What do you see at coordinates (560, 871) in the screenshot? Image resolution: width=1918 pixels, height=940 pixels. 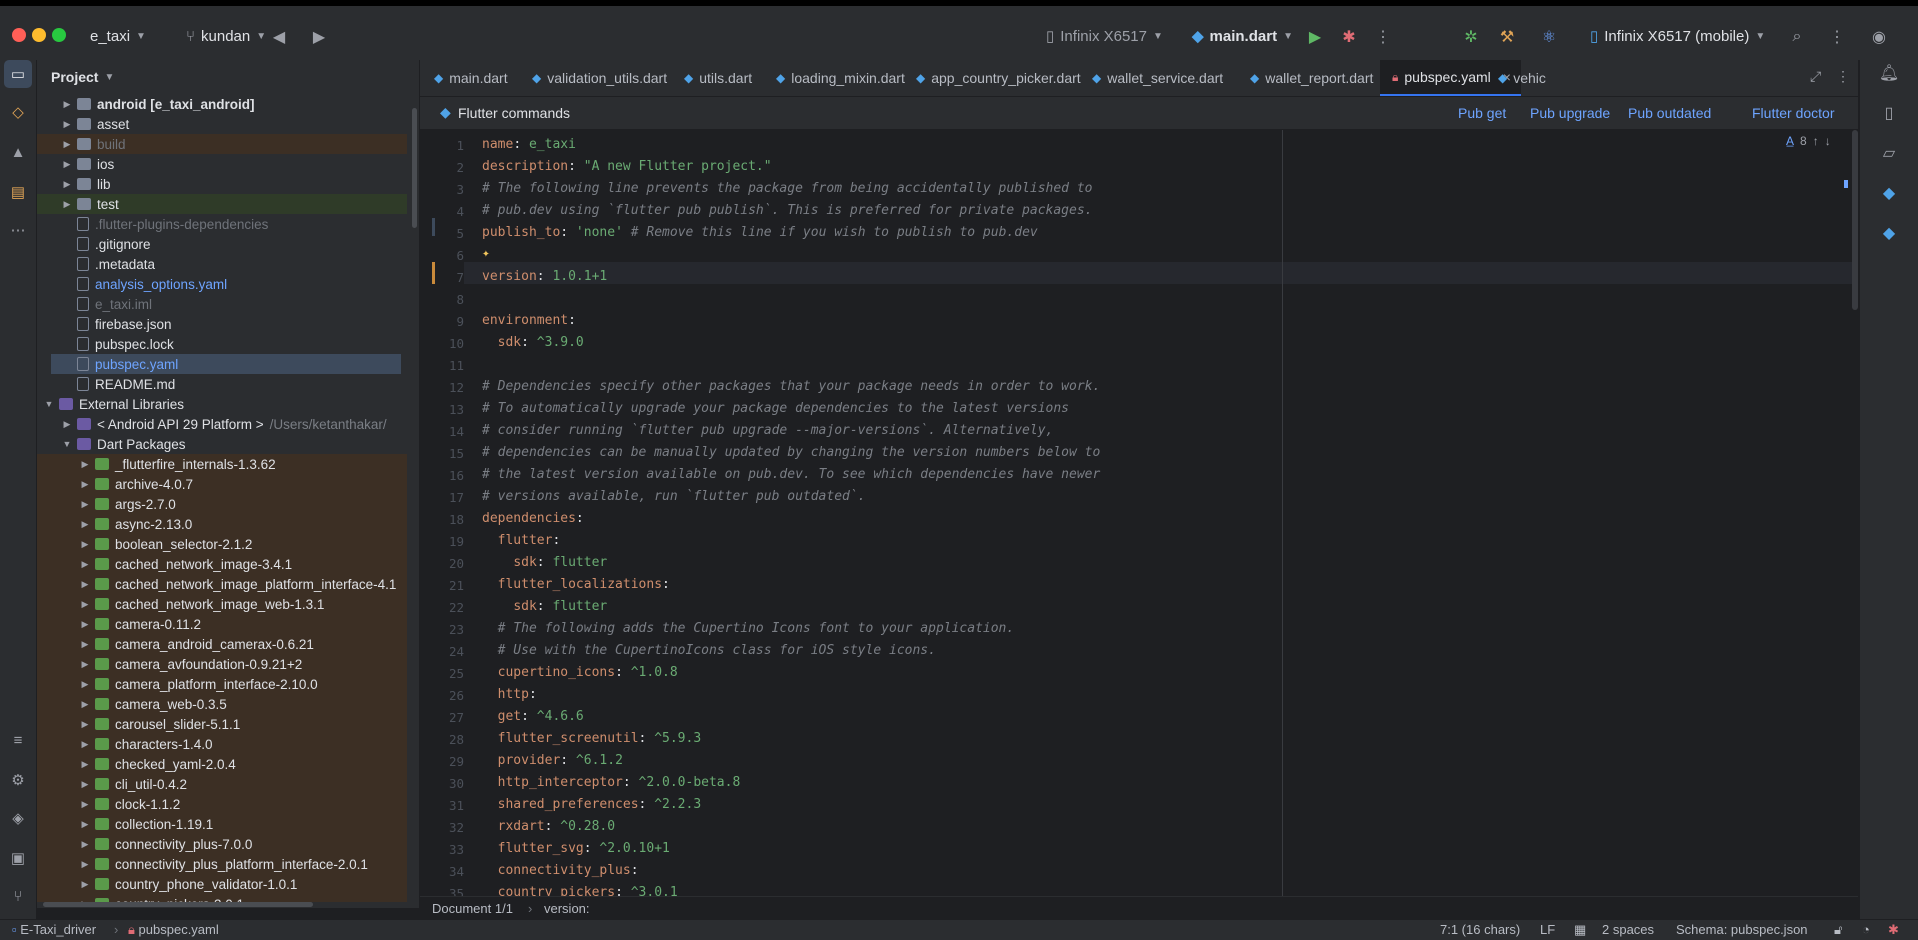 I see `code-line: connectivity_plus:` at bounding box center [560, 871].